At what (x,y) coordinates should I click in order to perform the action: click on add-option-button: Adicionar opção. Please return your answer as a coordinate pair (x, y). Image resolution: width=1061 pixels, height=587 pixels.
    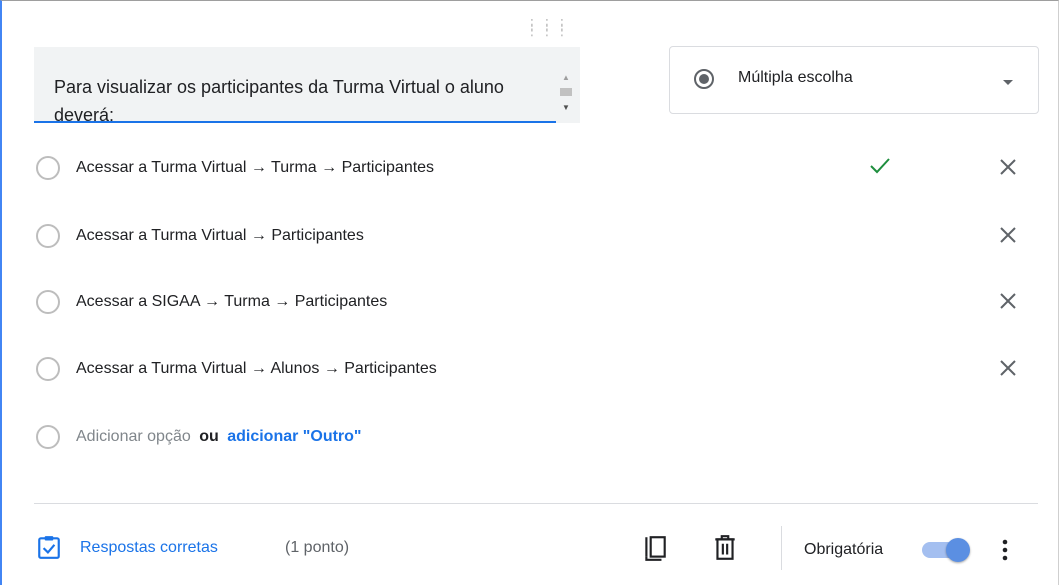
    Looking at the image, I should click on (133, 436).